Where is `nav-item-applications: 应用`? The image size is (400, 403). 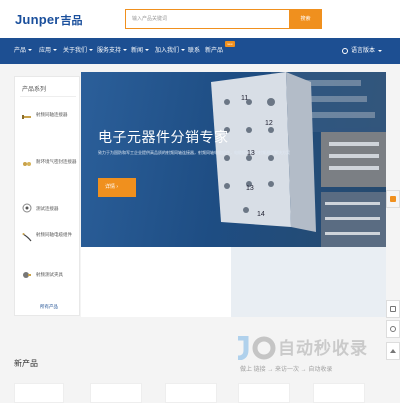 nav-item-applications: 应用 is located at coordinates (48, 51).